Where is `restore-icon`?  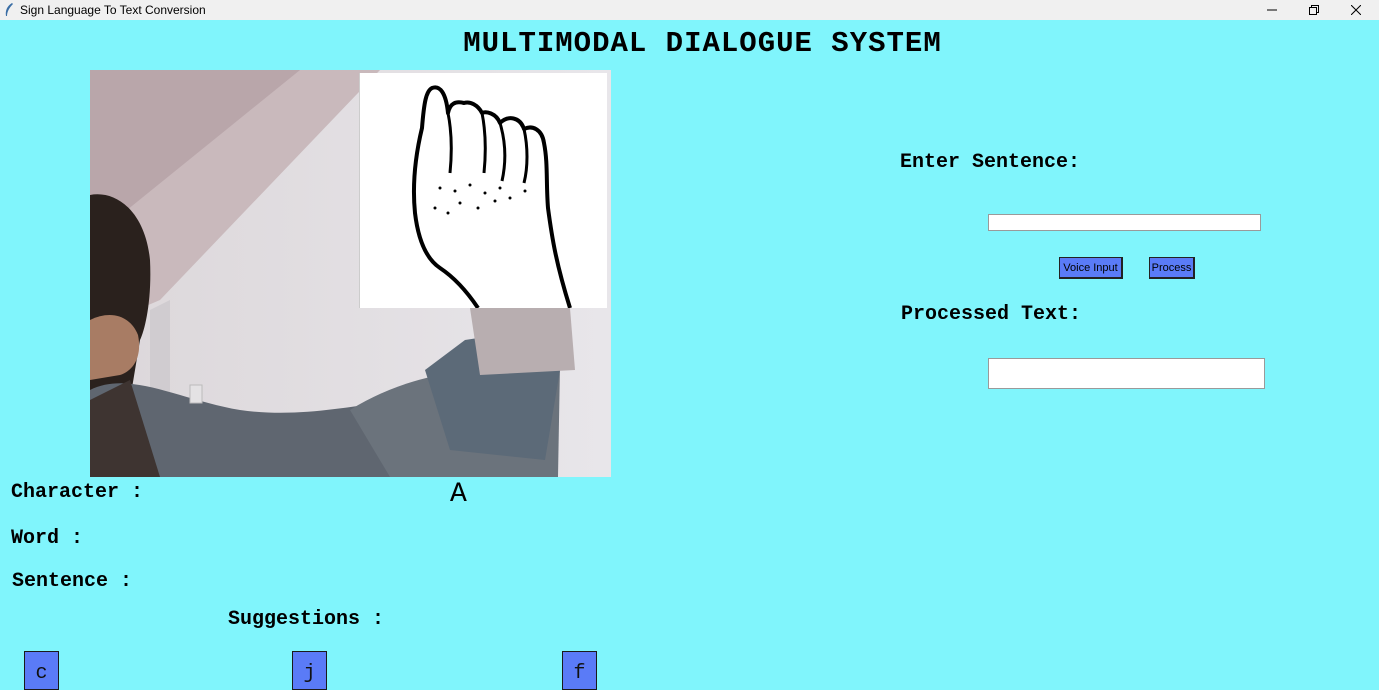
restore-icon is located at coordinates (1314, 10).